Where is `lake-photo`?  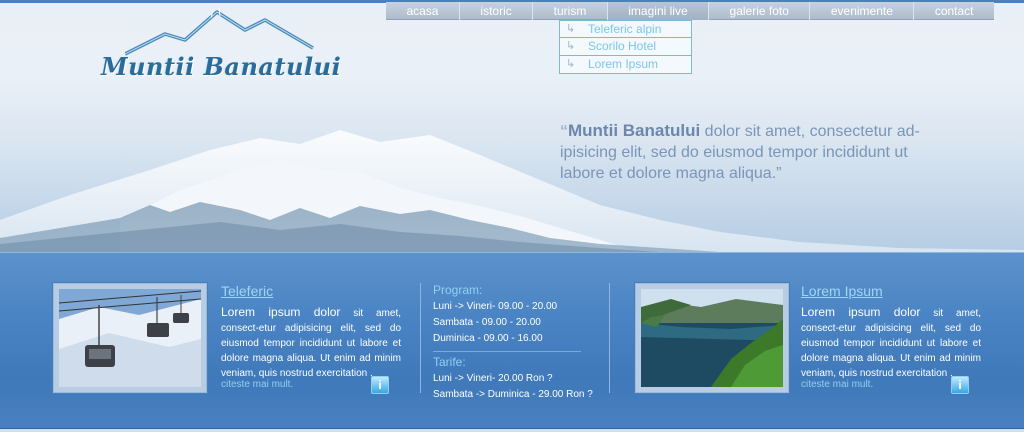
lake-photo is located at coordinates (712, 338).